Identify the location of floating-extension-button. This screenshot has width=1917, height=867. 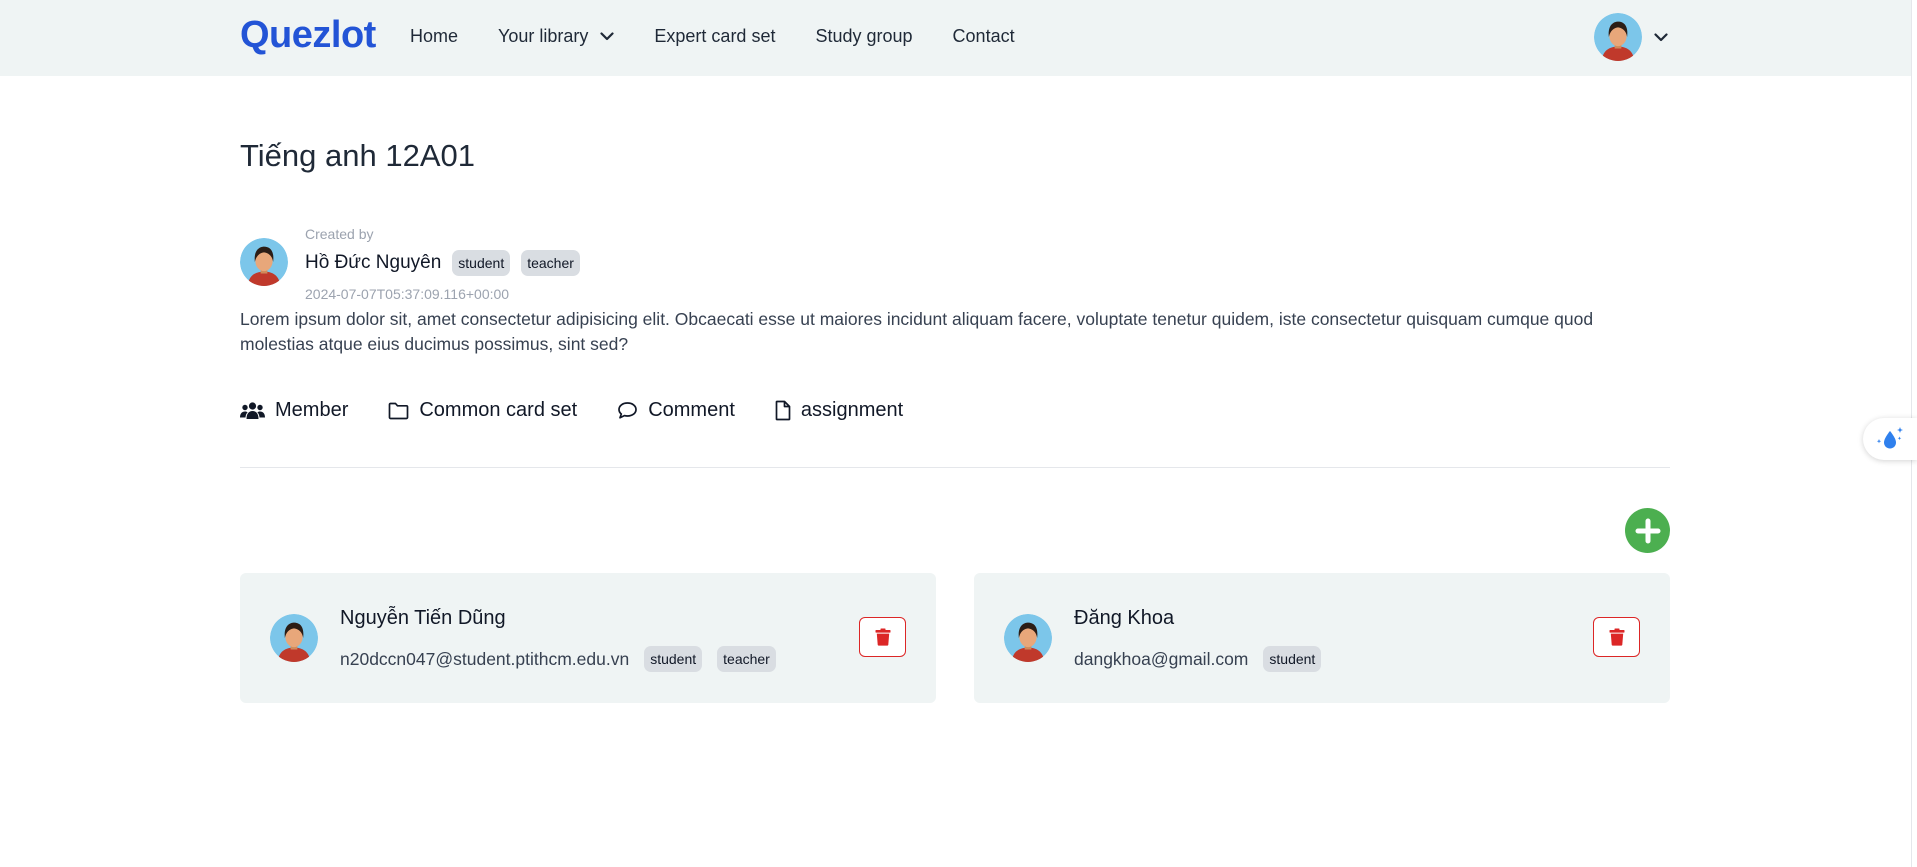
(1890, 439).